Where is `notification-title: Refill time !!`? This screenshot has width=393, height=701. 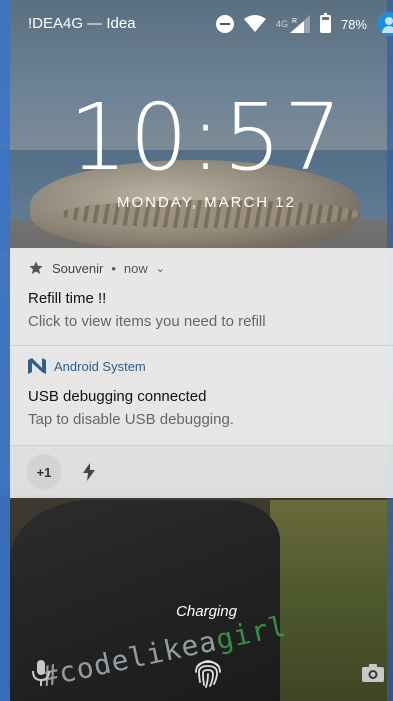 notification-title: Refill time !! is located at coordinates (67, 298).